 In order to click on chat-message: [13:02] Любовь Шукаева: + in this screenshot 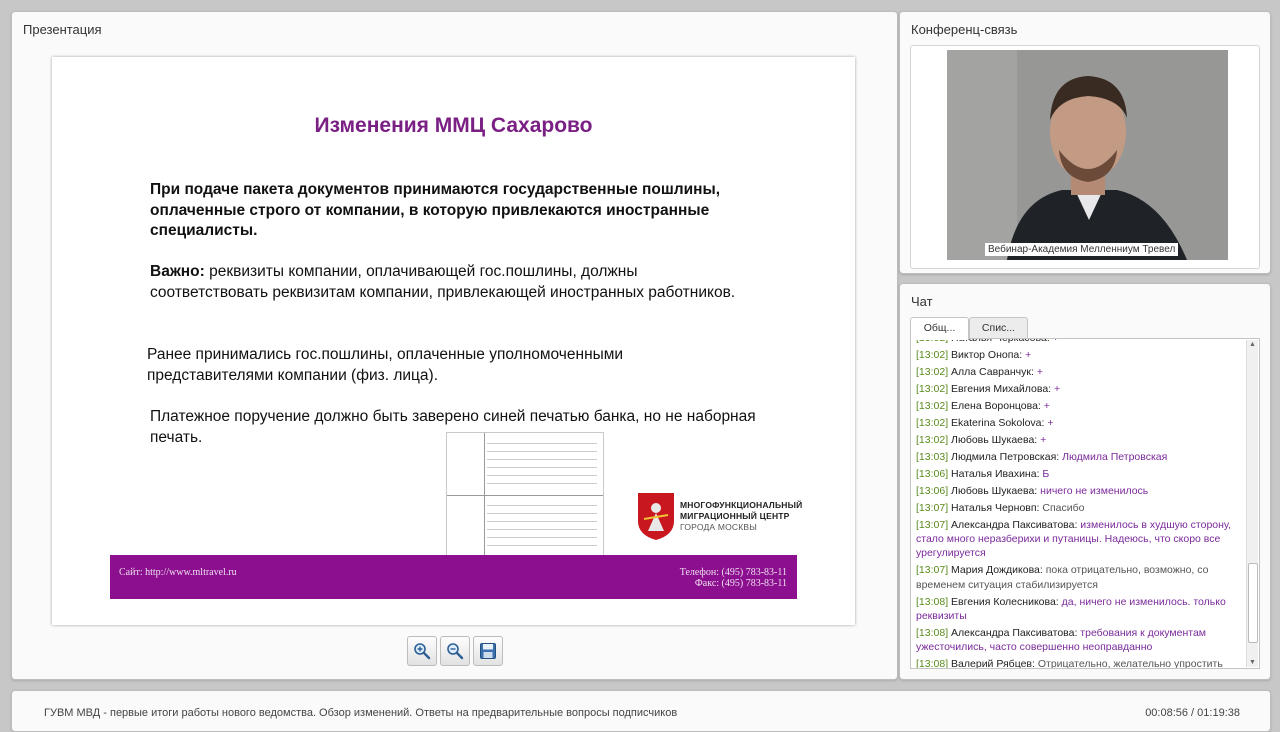, I will do `click(1077, 440)`.